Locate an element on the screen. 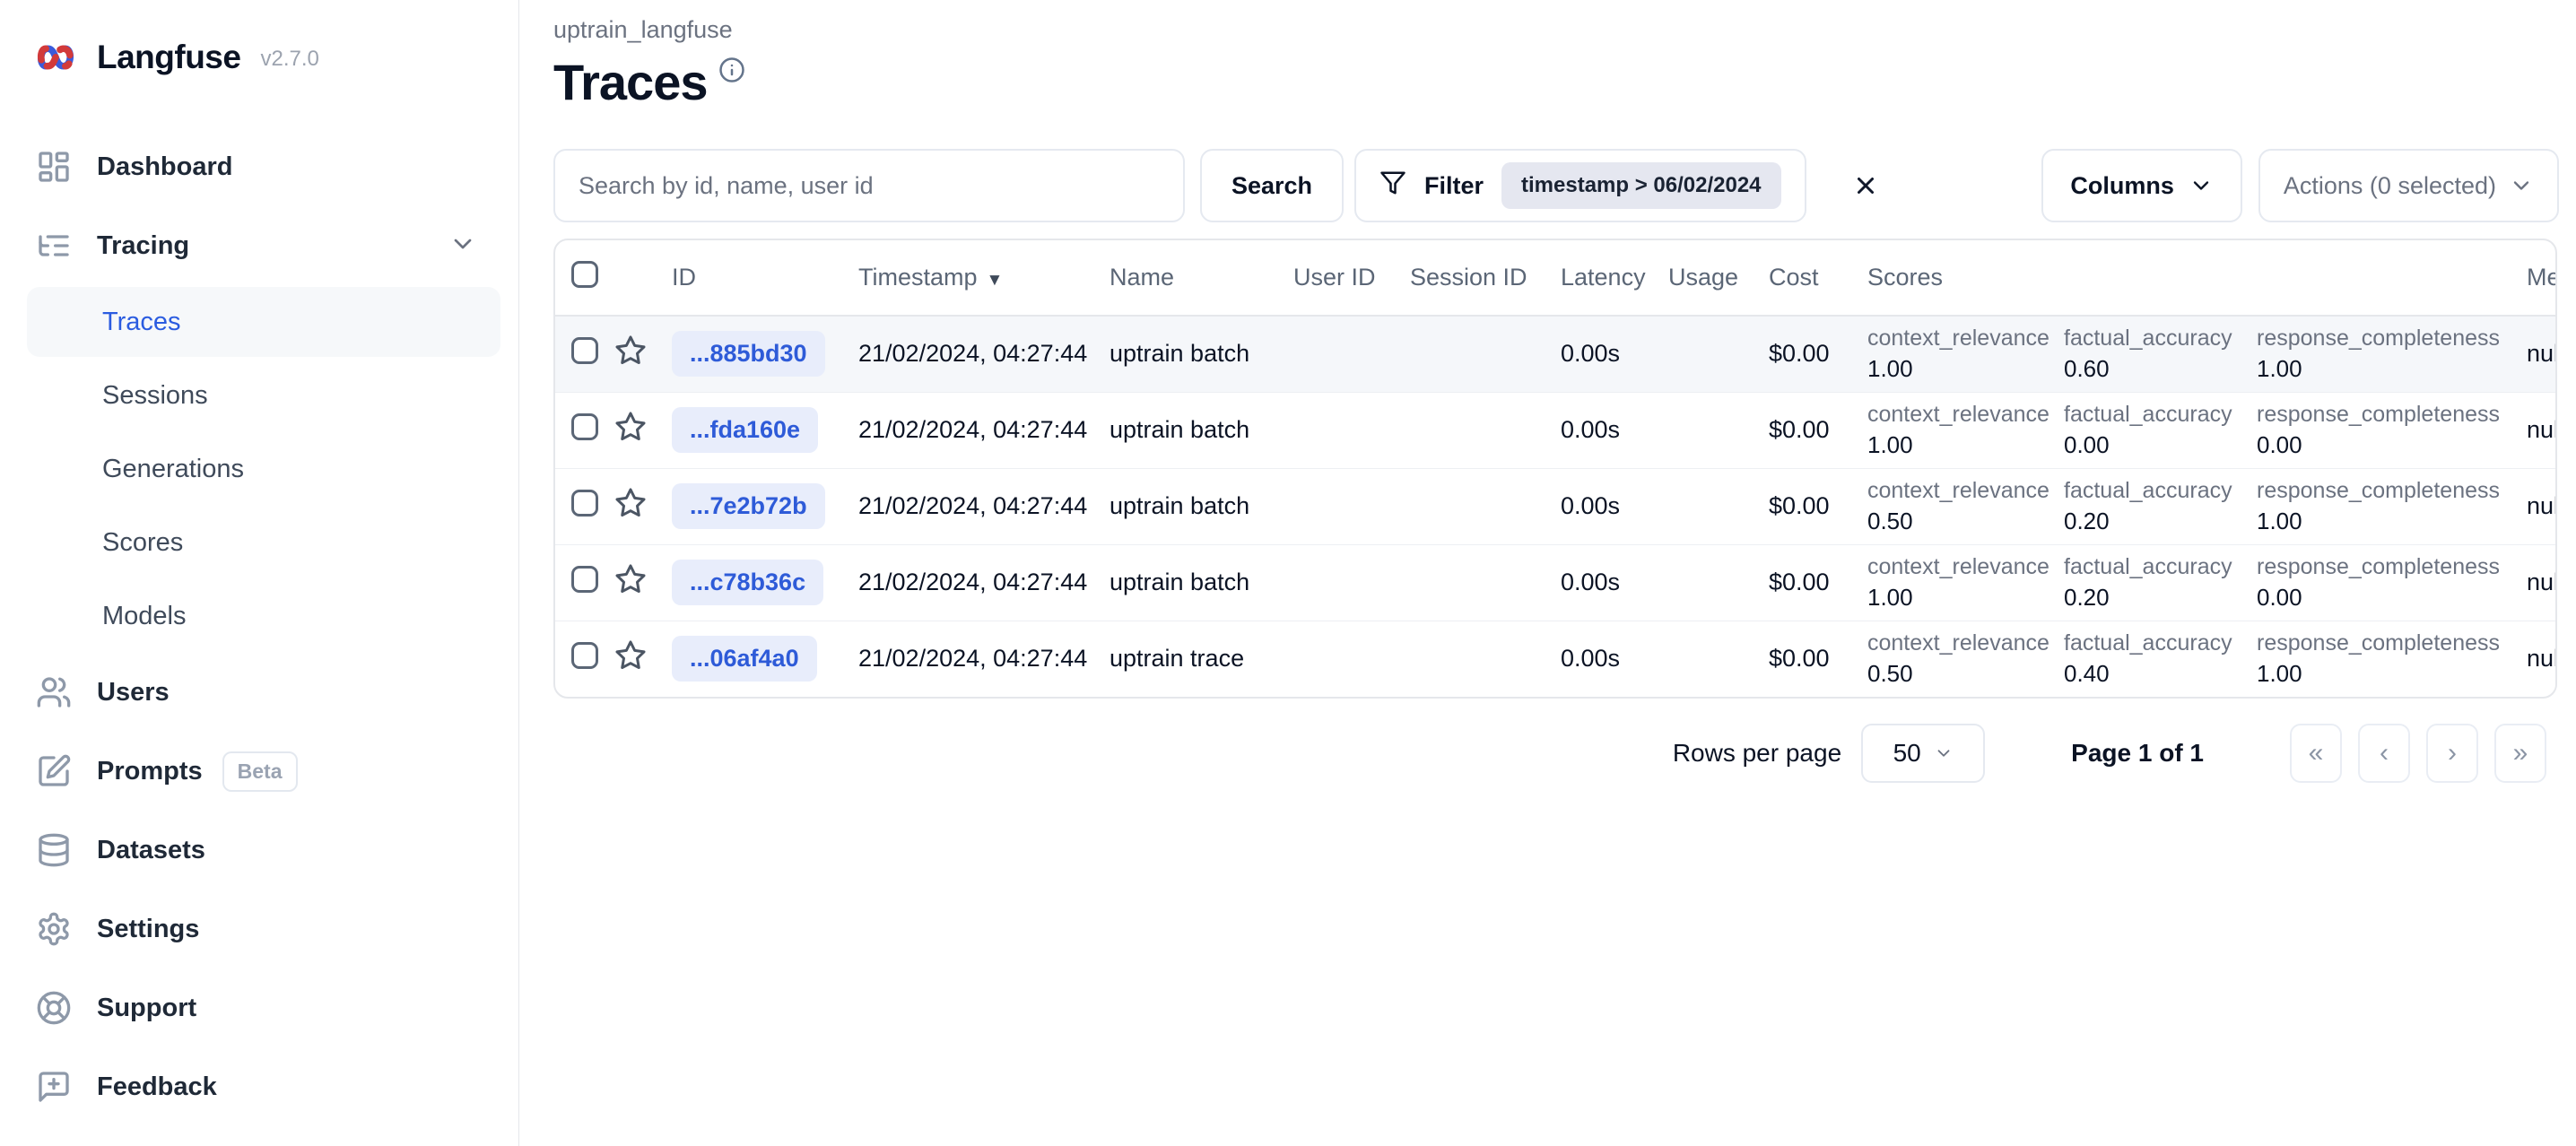 The image size is (2576, 1146). sidebar-item-label: Generations is located at coordinates (173, 468).